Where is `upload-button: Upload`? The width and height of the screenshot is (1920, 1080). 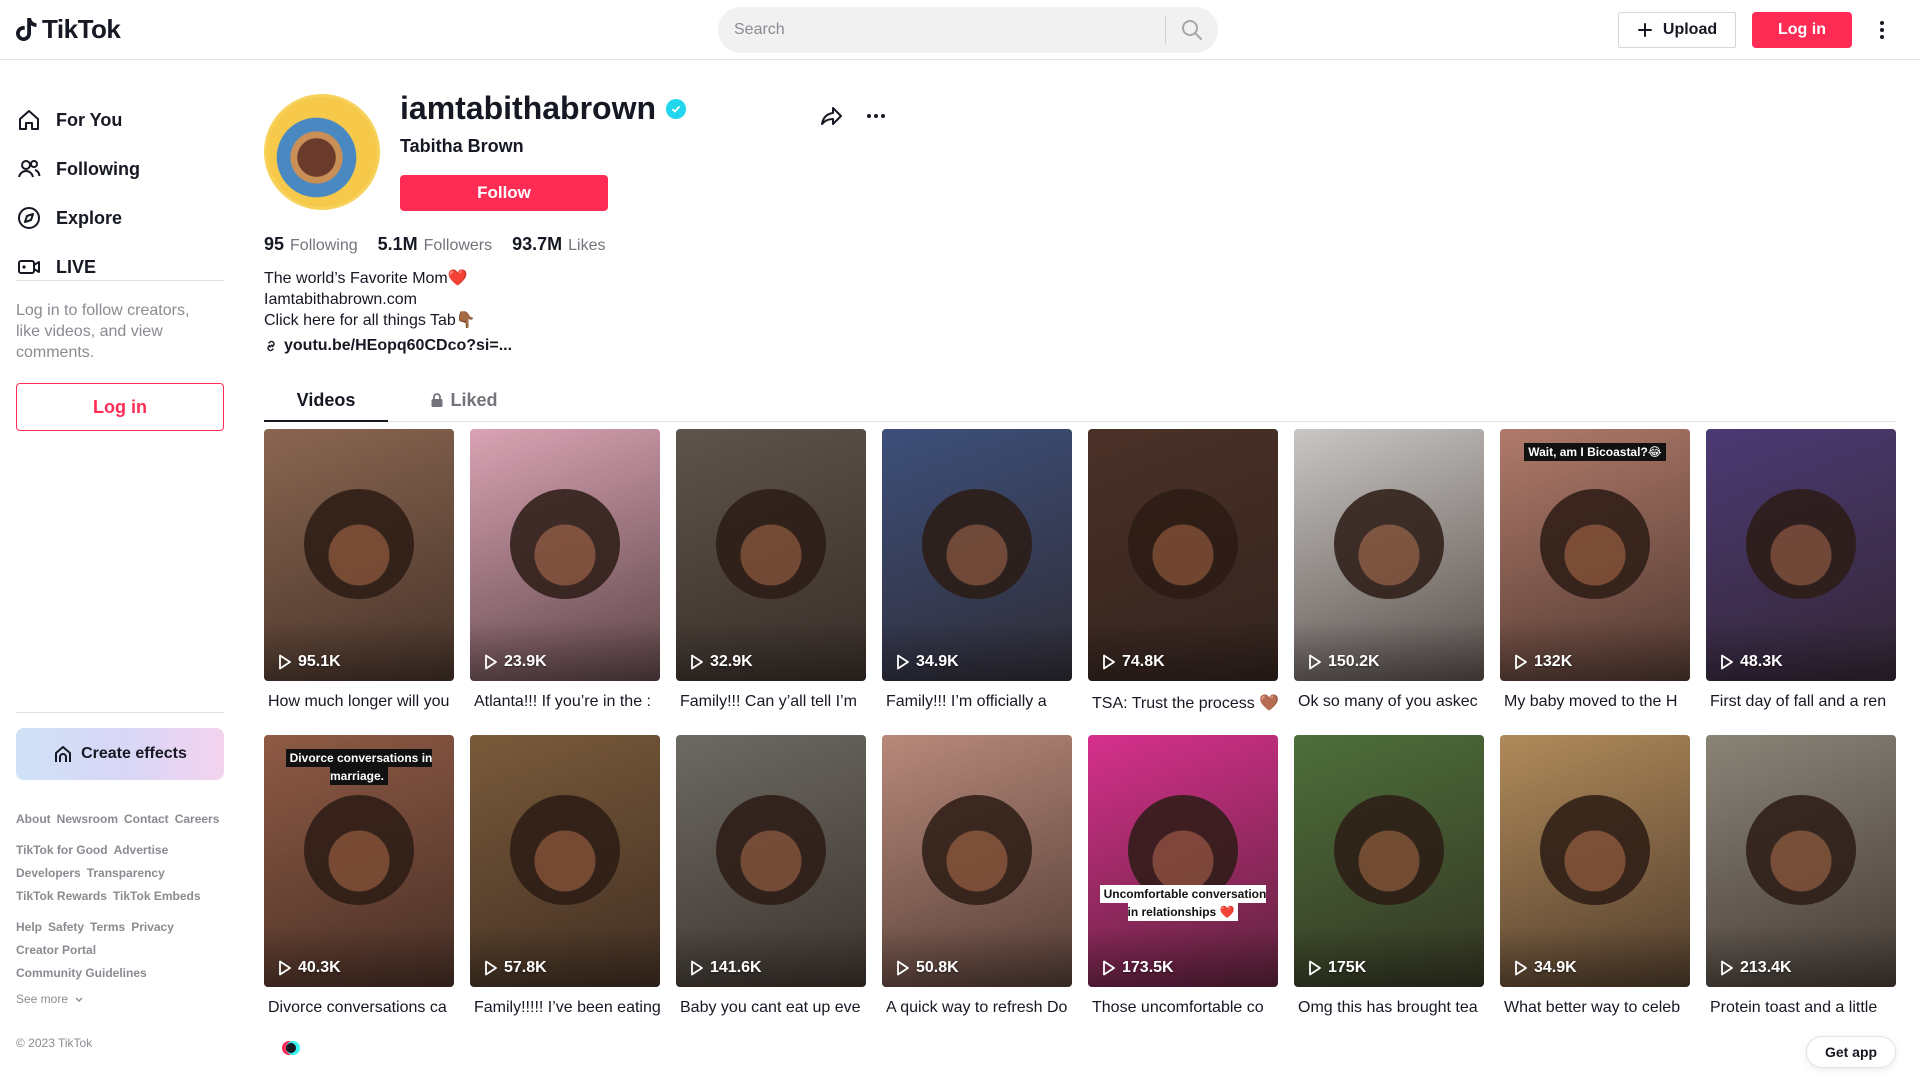
upload-button: Upload is located at coordinates (1677, 30).